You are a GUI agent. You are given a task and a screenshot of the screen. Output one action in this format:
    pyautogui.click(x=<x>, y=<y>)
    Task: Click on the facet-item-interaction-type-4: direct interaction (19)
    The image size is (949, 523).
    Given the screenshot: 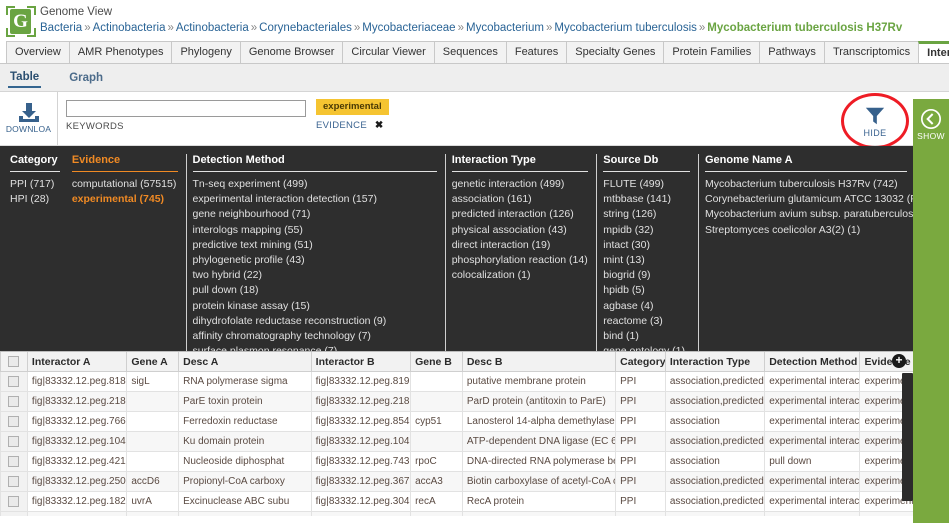 What is the action you would take?
    pyautogui.click(x=520, y=245)
    